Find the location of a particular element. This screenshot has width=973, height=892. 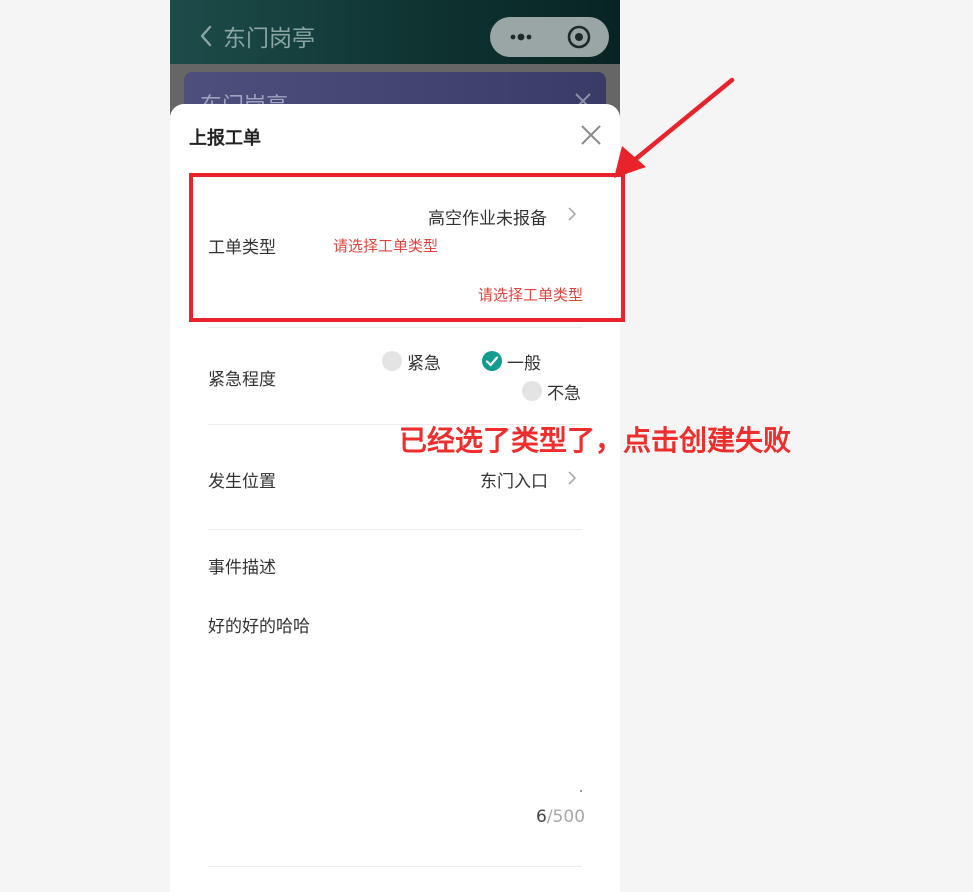

annotation-text: 已经选了类型了，点击创建失败 is located at coordinates (595, 440).